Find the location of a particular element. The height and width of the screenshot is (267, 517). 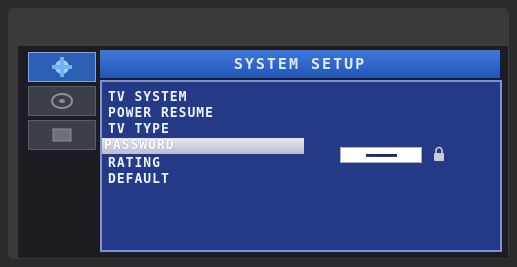

password-masked-value: ▬▬▬▬▬▬ is located at coordinates (381, 155).